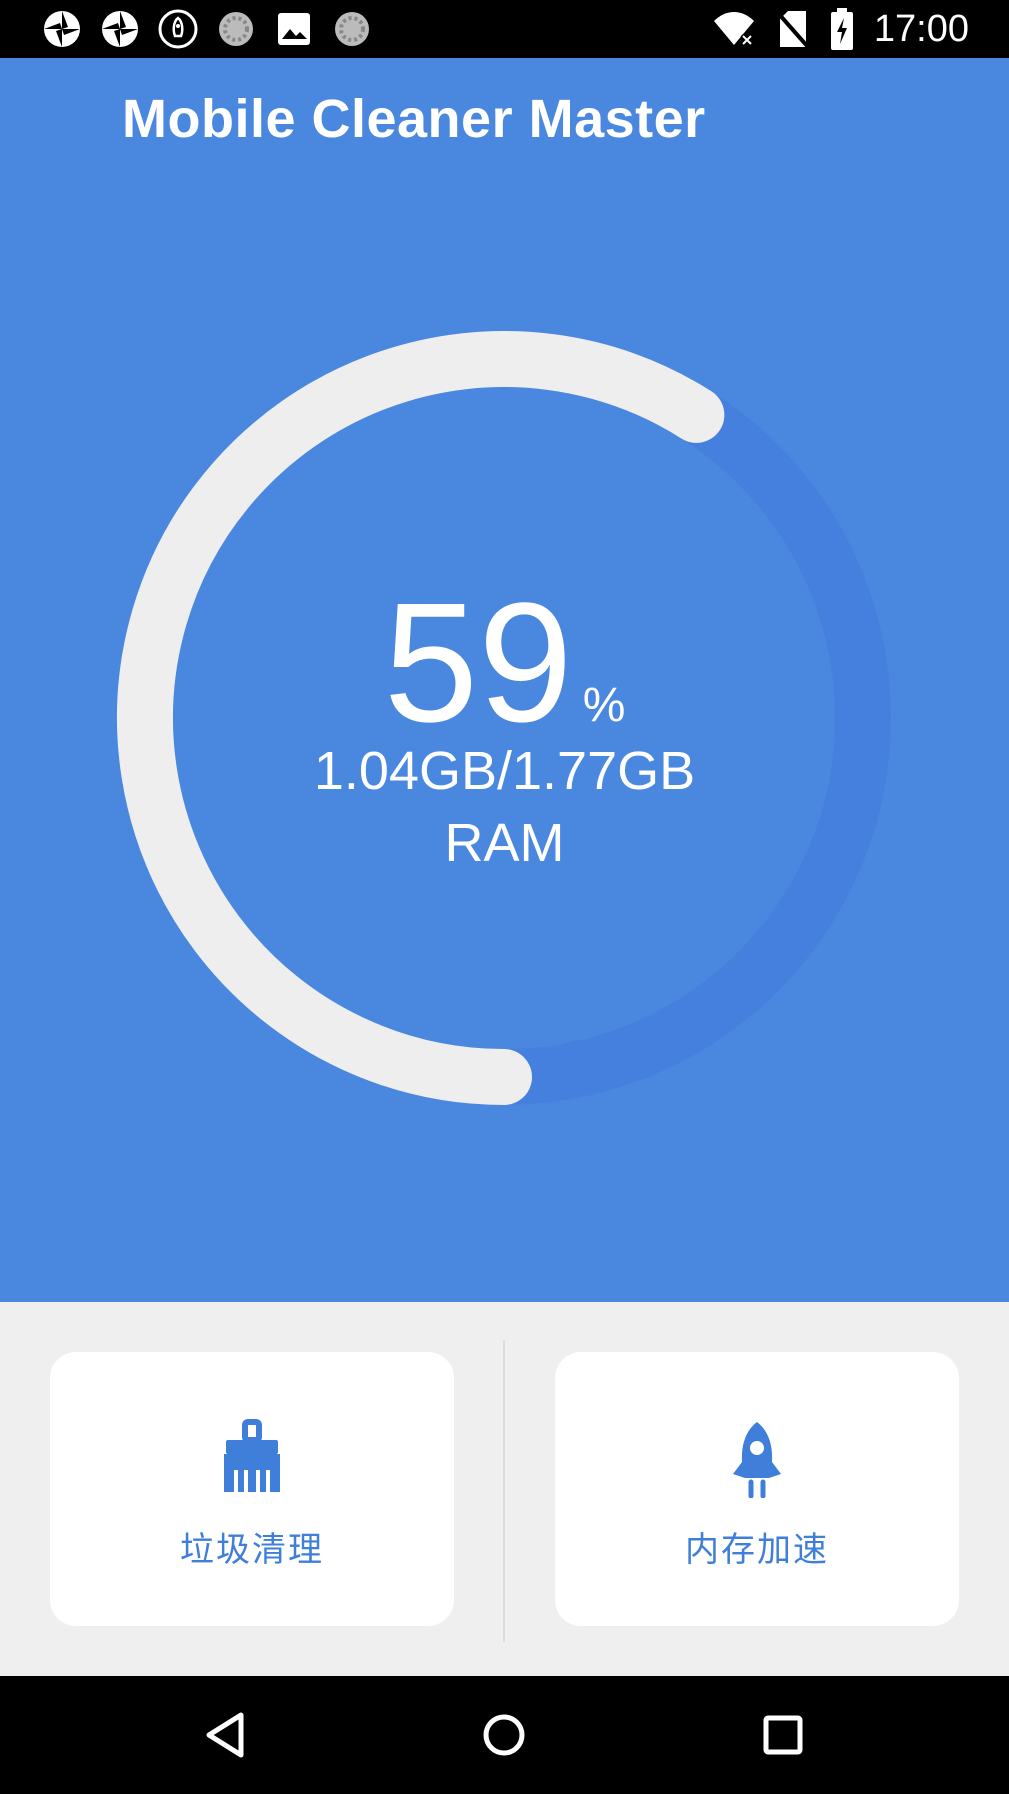 The width and height of the screenshot is (1009, 1794). What do you see at coordinates (733, 29) in the screenshot?
I see `wifi-off-icon` at bounding box center [733, 29].